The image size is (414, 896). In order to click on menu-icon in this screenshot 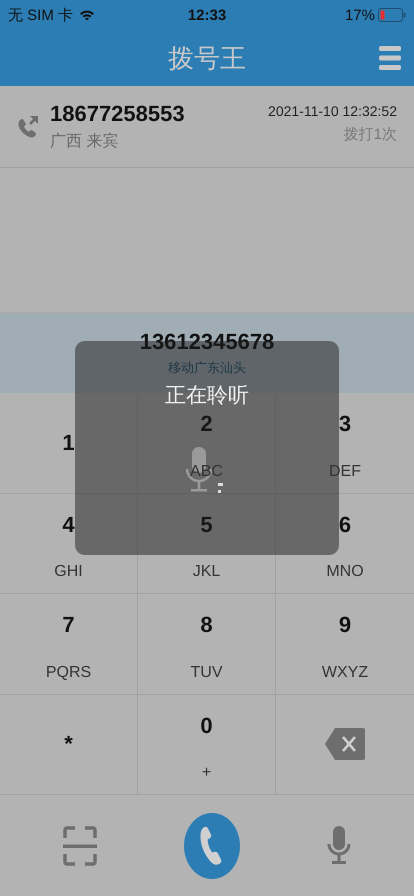, I will do `click(390, 58)`.